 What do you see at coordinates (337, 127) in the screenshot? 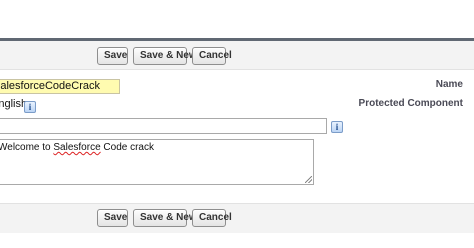
I see `description-info-icon: i` at bounding box center [337, 127].